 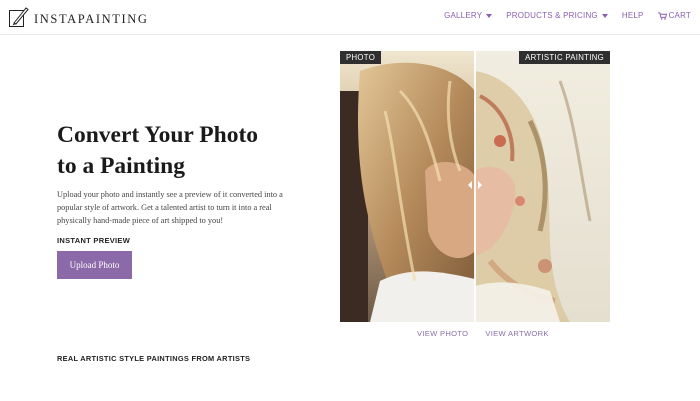 I want to click on nav-gallery: GALLERY, so click(x=468, y=15).